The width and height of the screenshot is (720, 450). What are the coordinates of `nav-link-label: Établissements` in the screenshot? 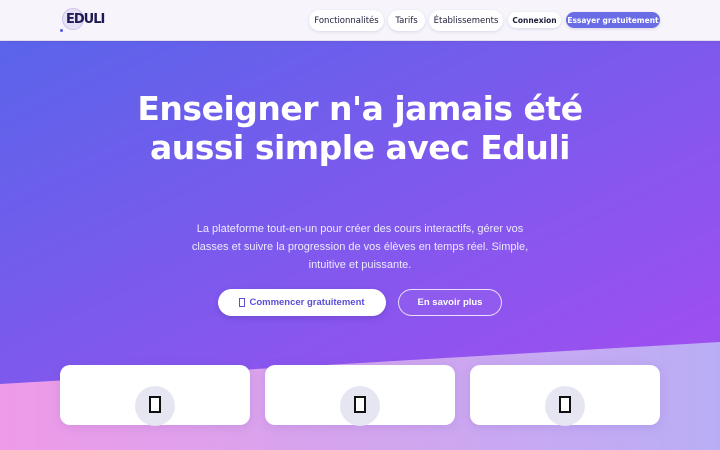 It's located at (466, 20).